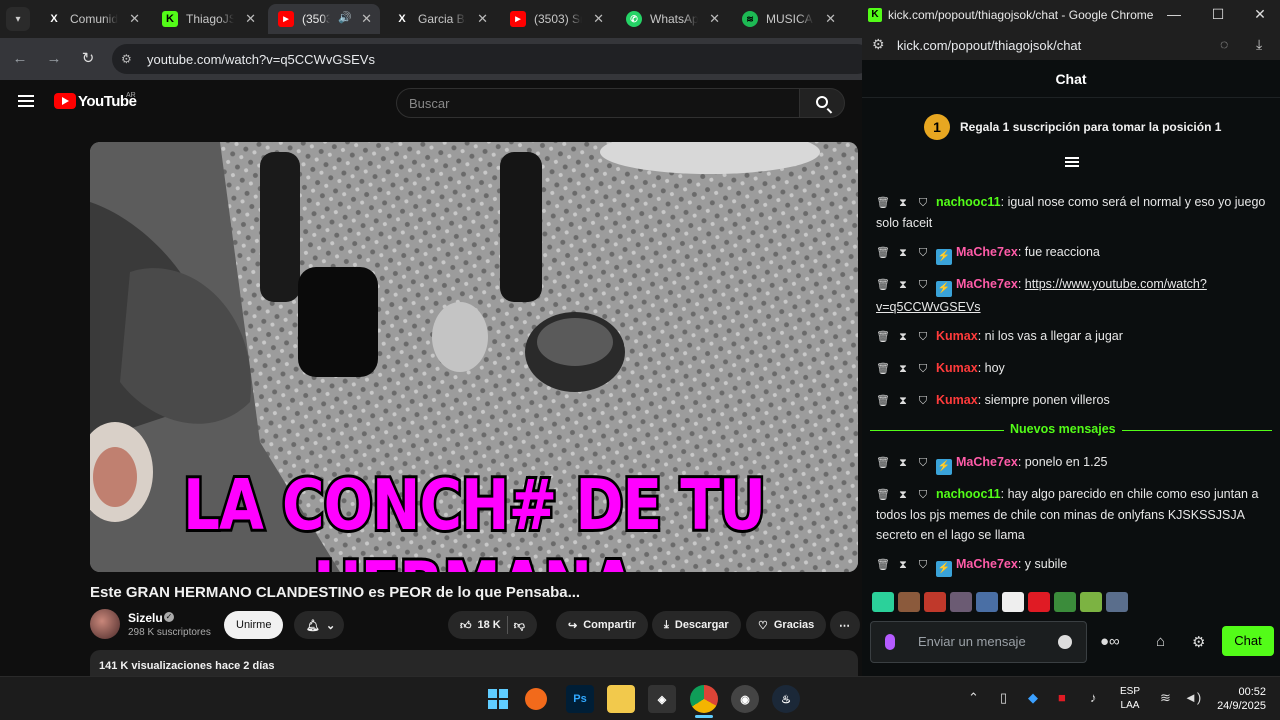  I want to click on search-button, so click(822, 103).